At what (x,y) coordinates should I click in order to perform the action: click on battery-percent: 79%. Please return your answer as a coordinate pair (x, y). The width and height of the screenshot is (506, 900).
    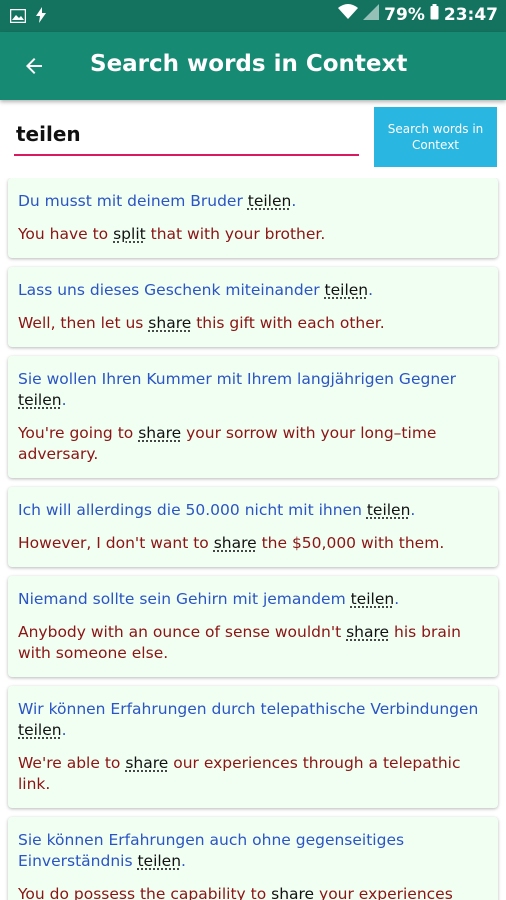
    Looking at the image, I should click on (404, 14).